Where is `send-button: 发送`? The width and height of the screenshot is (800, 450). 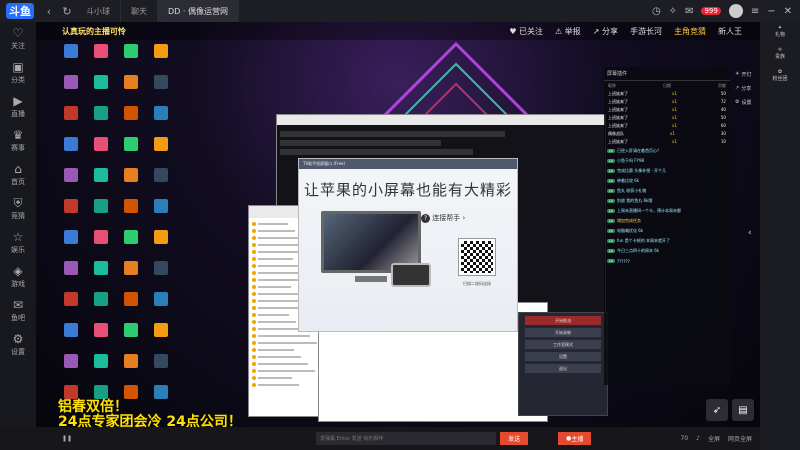 send-button: 发送 is located at coordinates (514, 438).